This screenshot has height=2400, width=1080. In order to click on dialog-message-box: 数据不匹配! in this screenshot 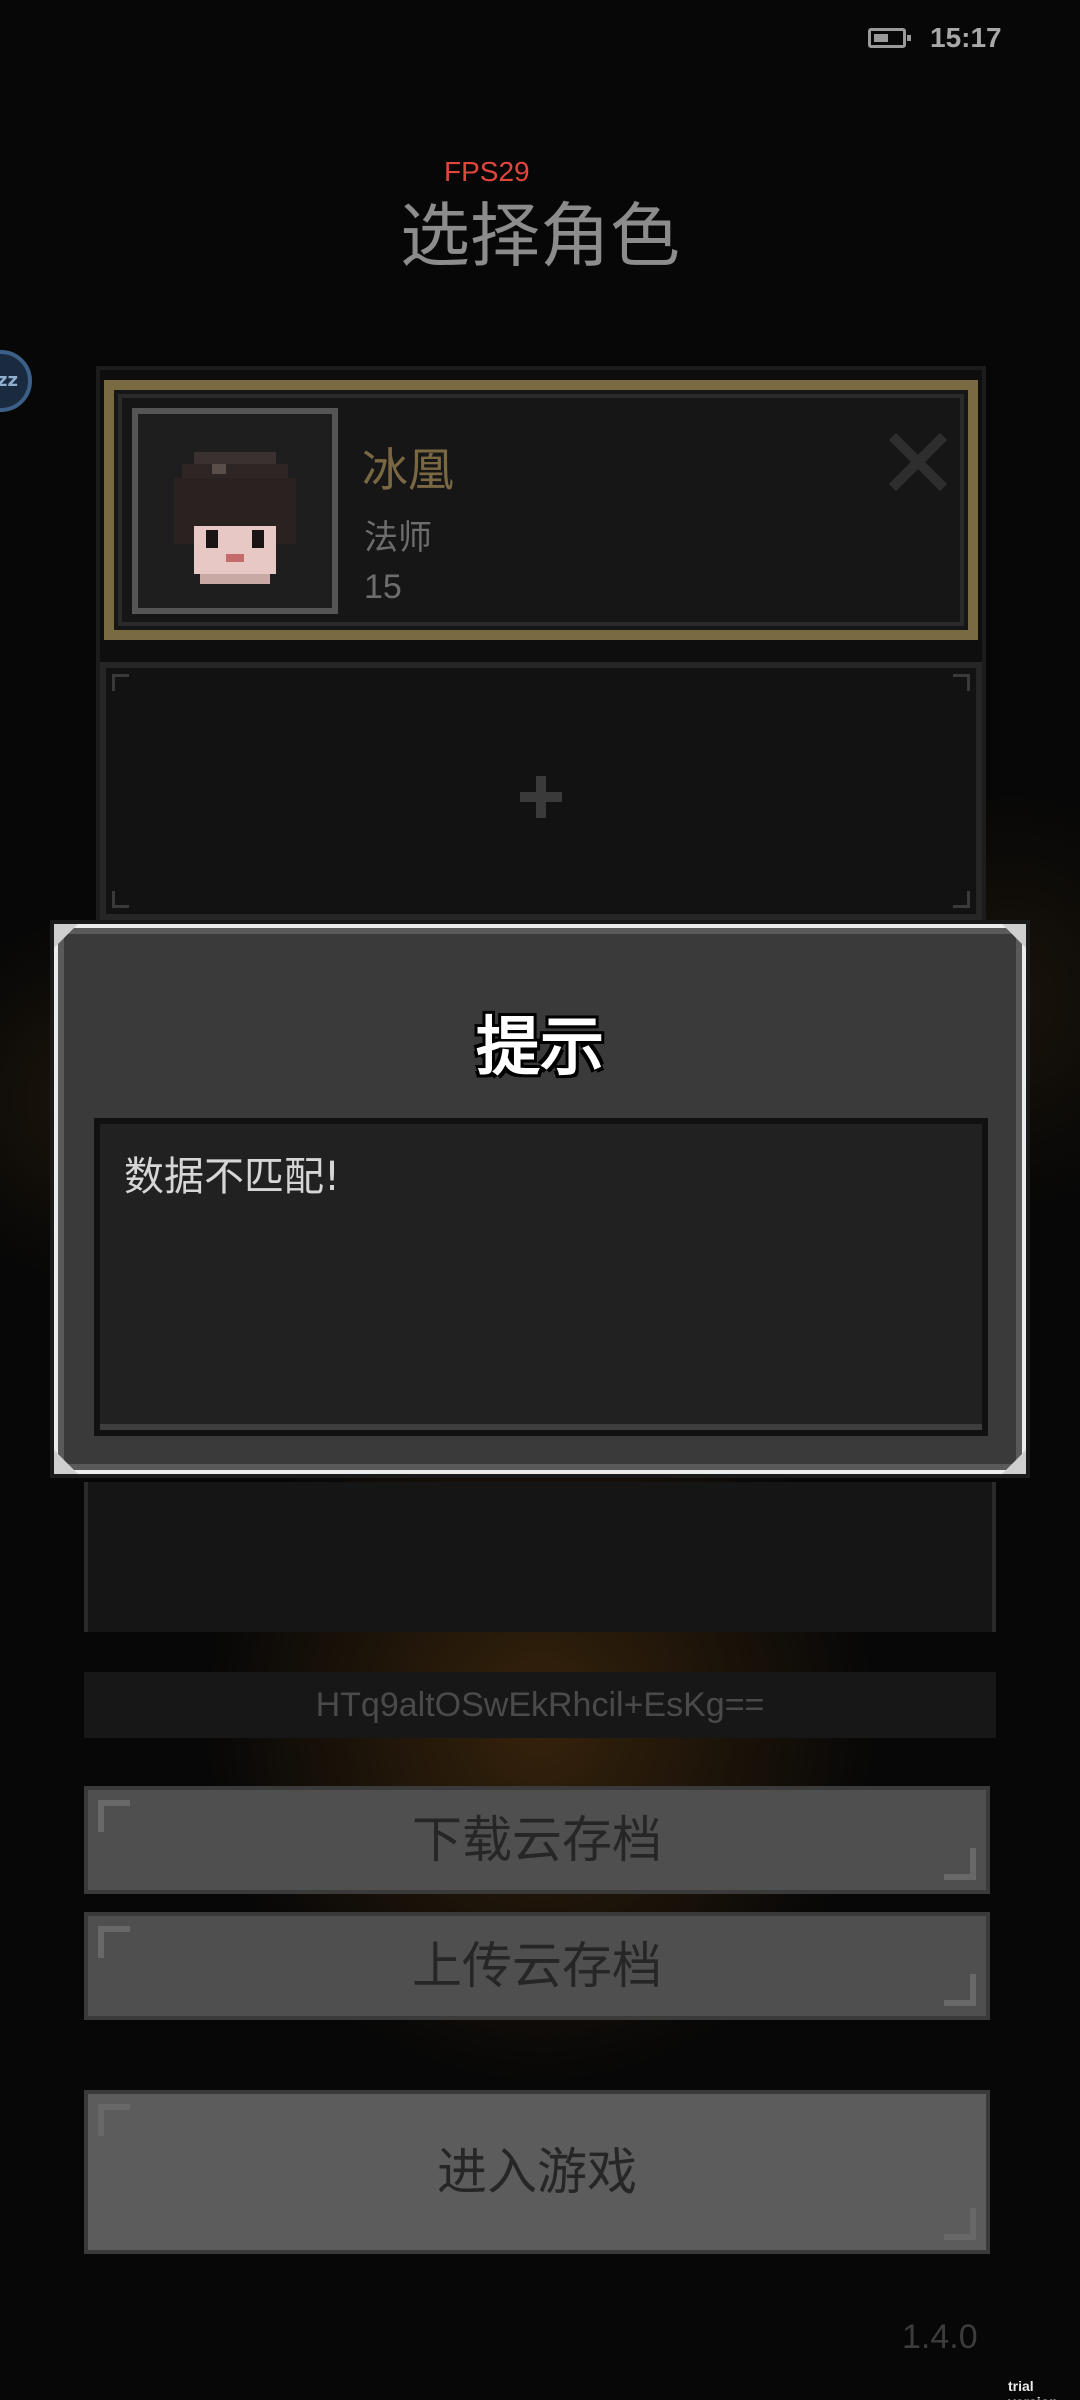, I will do `click(541, 1277)`.